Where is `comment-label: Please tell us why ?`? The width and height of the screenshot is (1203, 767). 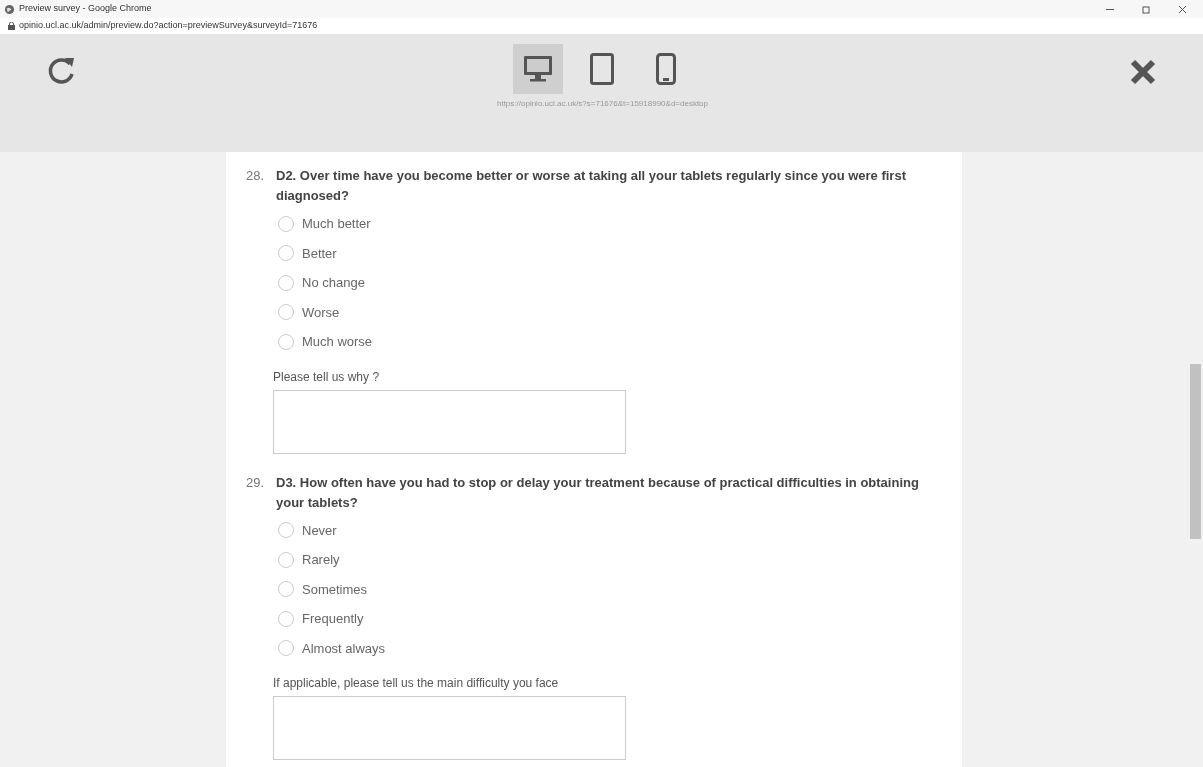
comment-label: Please tell us why ? is located at coordinates (327, 377).